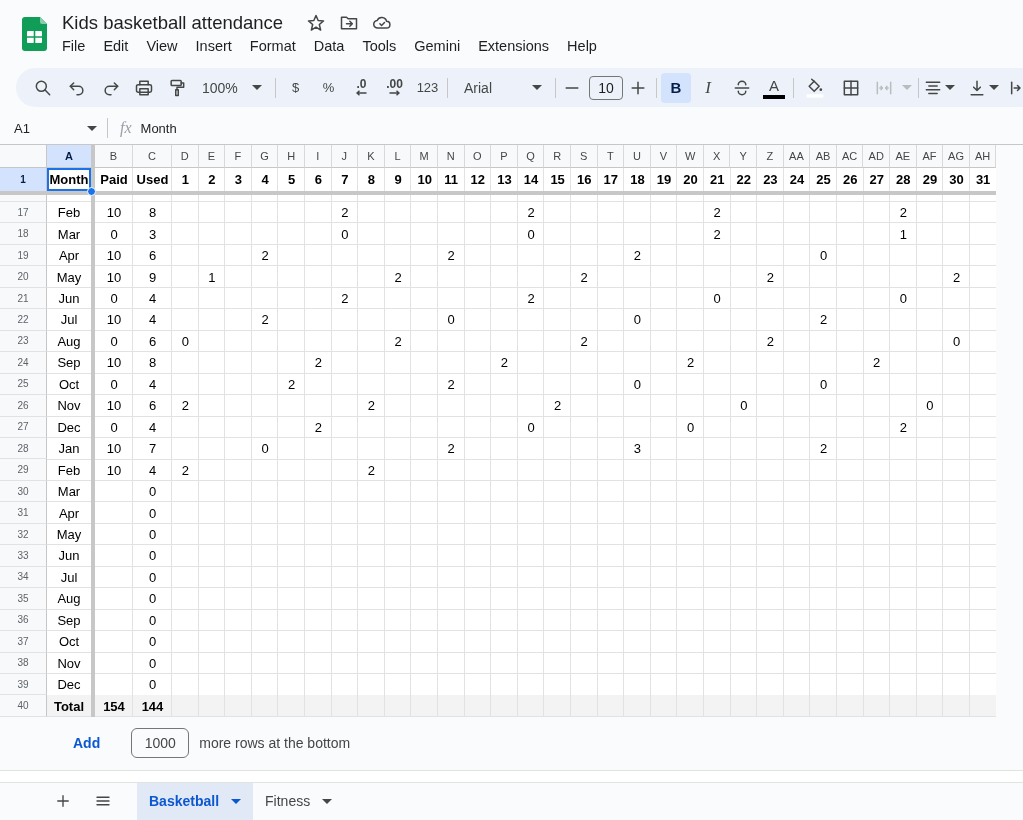 Image resolution: width=1023 pixels, height=820 pixels. Describe the element at coordinates (23, 449) in the screenshot. I see `row-header: 28` at that location.